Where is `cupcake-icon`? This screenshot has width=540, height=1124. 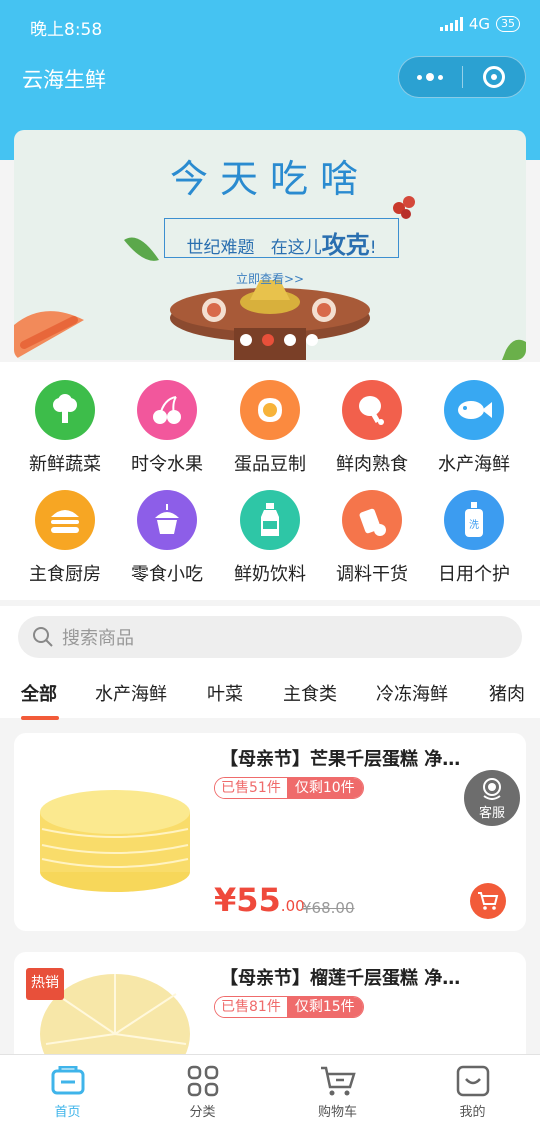
cupcake-icon is located at coordinates (167, 520).